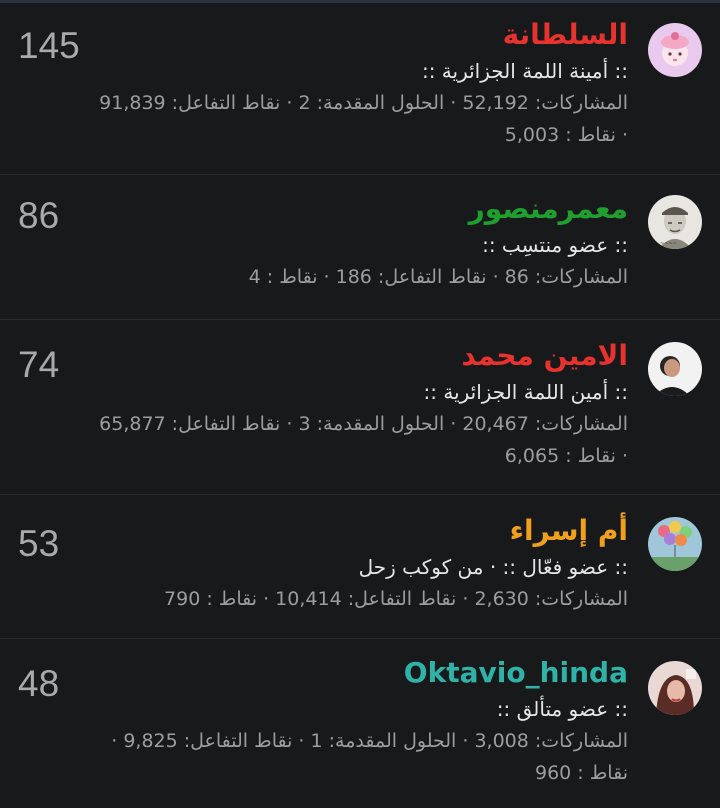  What do you see at coordinates (524, 71) in the screenshot?
I see `member-title: :: أمينة اللمة الجزائرية ::` at bounding box center [524, 71].